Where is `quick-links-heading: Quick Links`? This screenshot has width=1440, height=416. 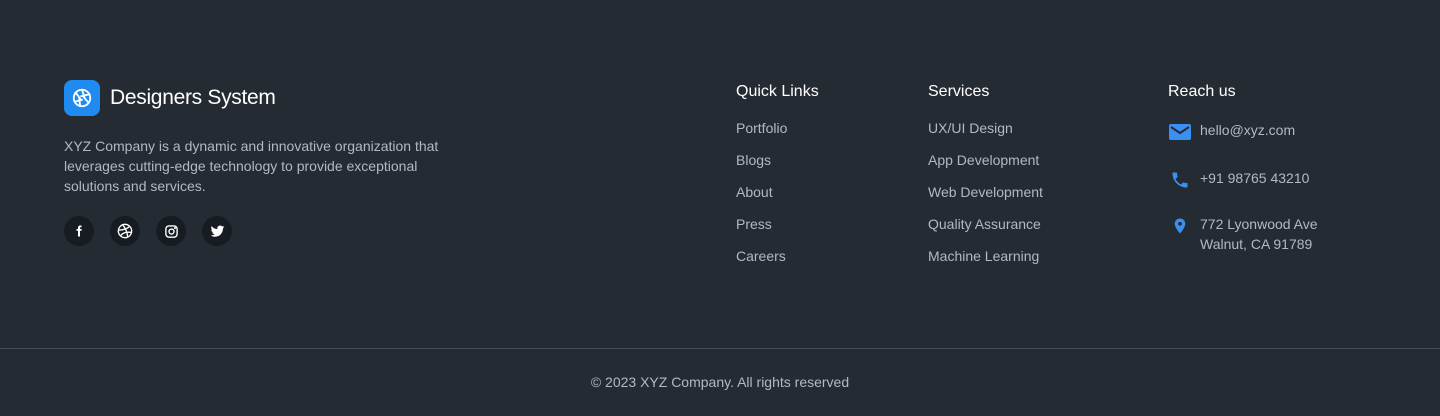
quick-links-heading: Quick Links is located at coordinates (777, 91).